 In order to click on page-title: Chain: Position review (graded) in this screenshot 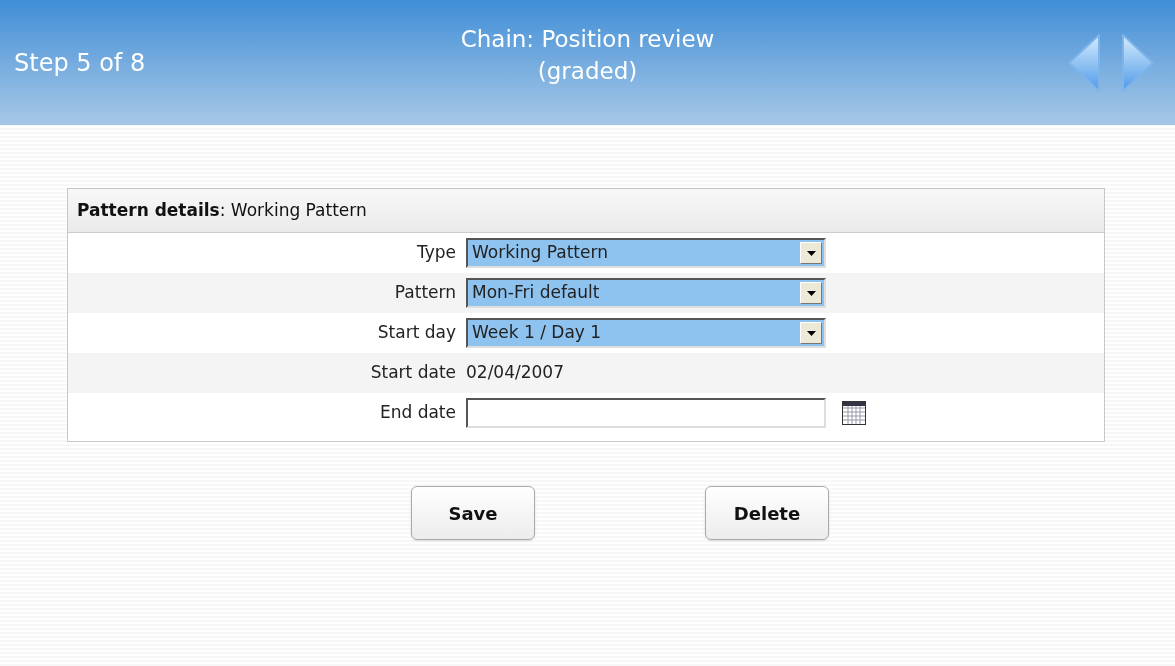, I will do `click(587, 55)`.